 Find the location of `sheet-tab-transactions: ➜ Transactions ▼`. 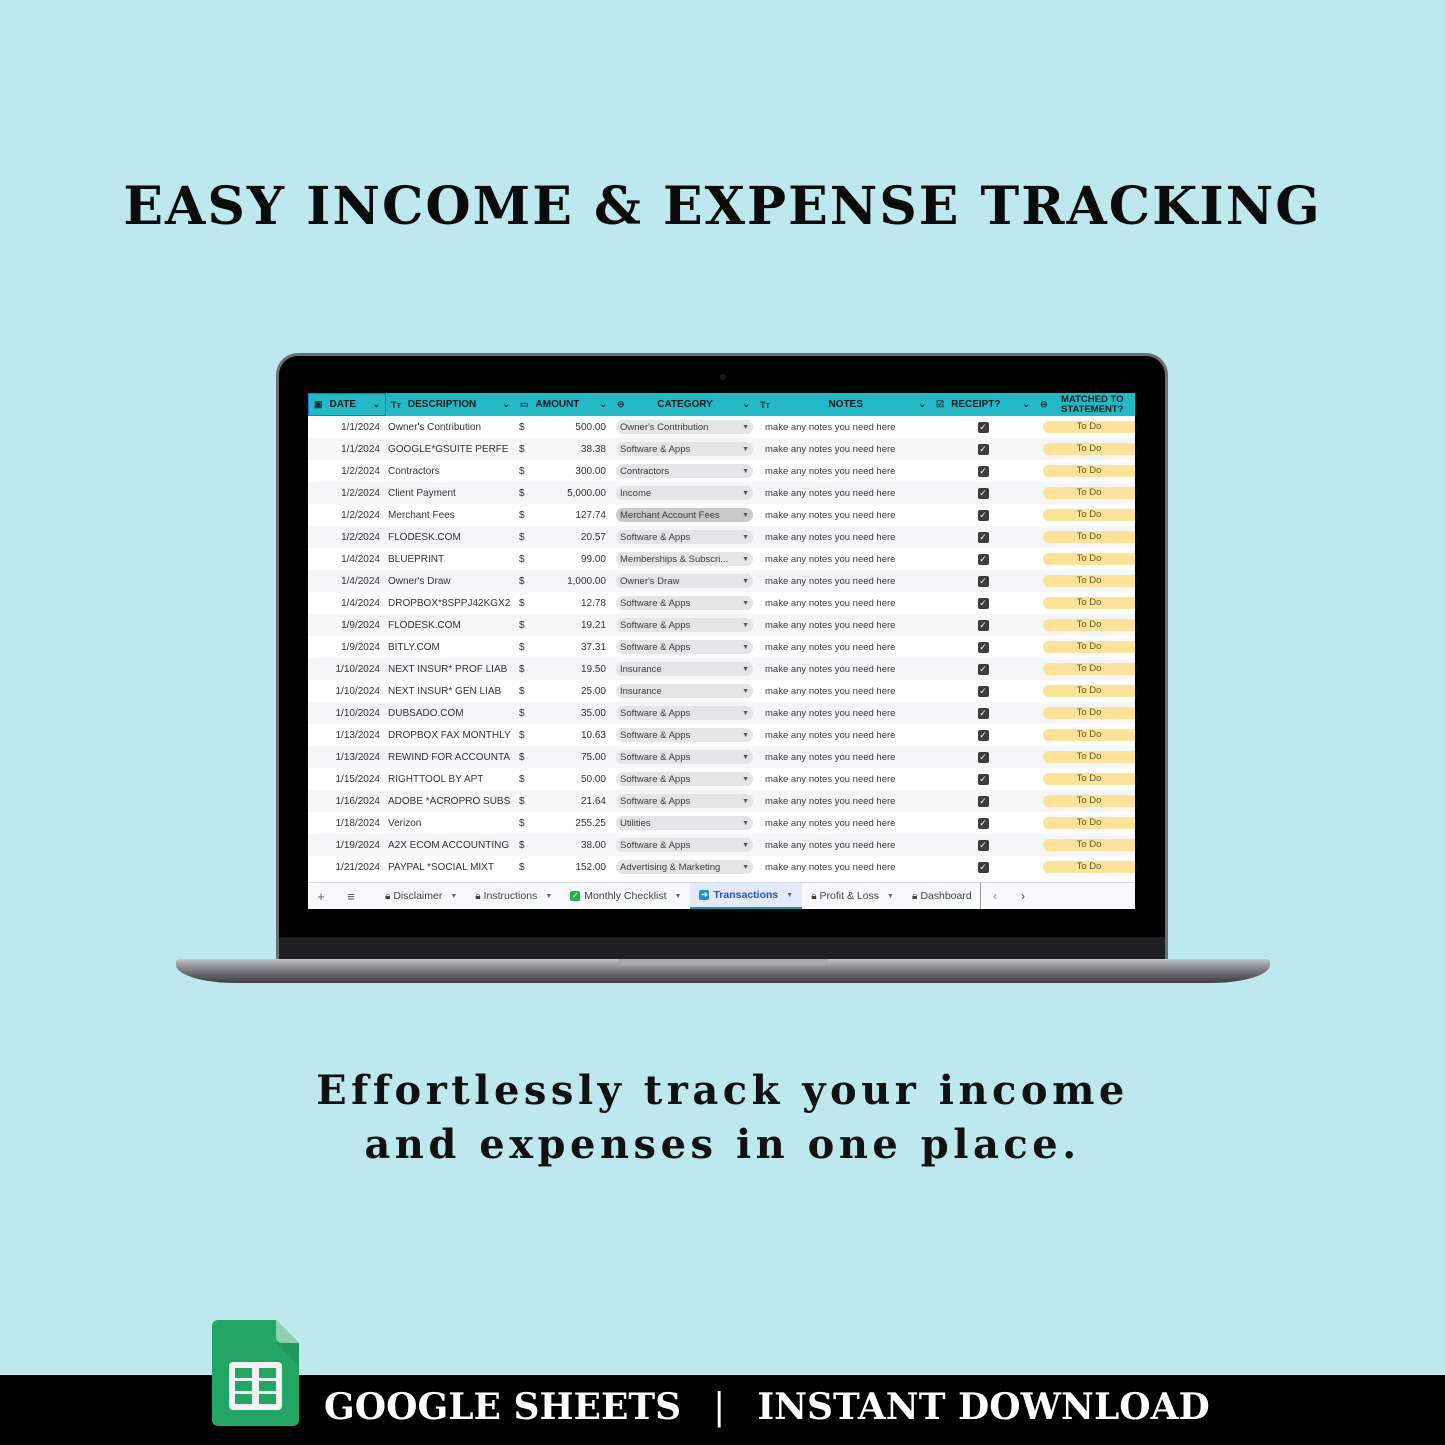

sheet-tab-transactions: ➜ Transactions ▼ is located at coordinates (746, 896).